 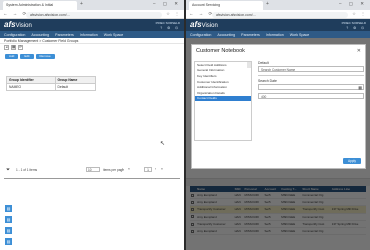 I want to click on grid-icon: ▦, so click(x=13, y=47).